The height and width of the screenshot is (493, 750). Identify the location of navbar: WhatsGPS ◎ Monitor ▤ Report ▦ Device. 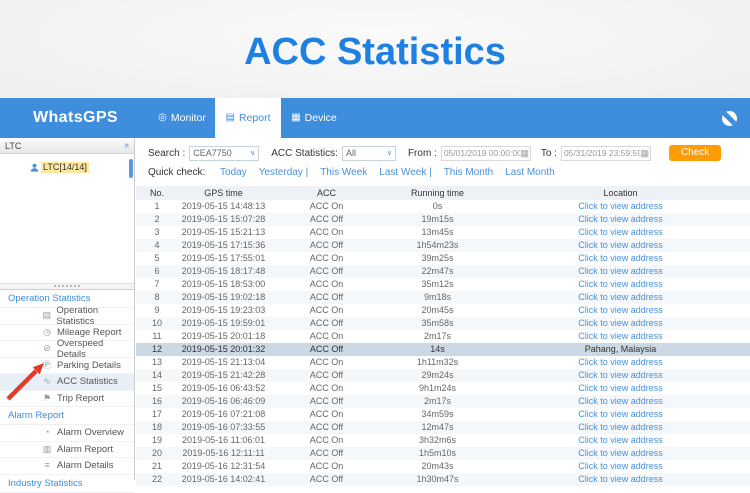
(375, 118).